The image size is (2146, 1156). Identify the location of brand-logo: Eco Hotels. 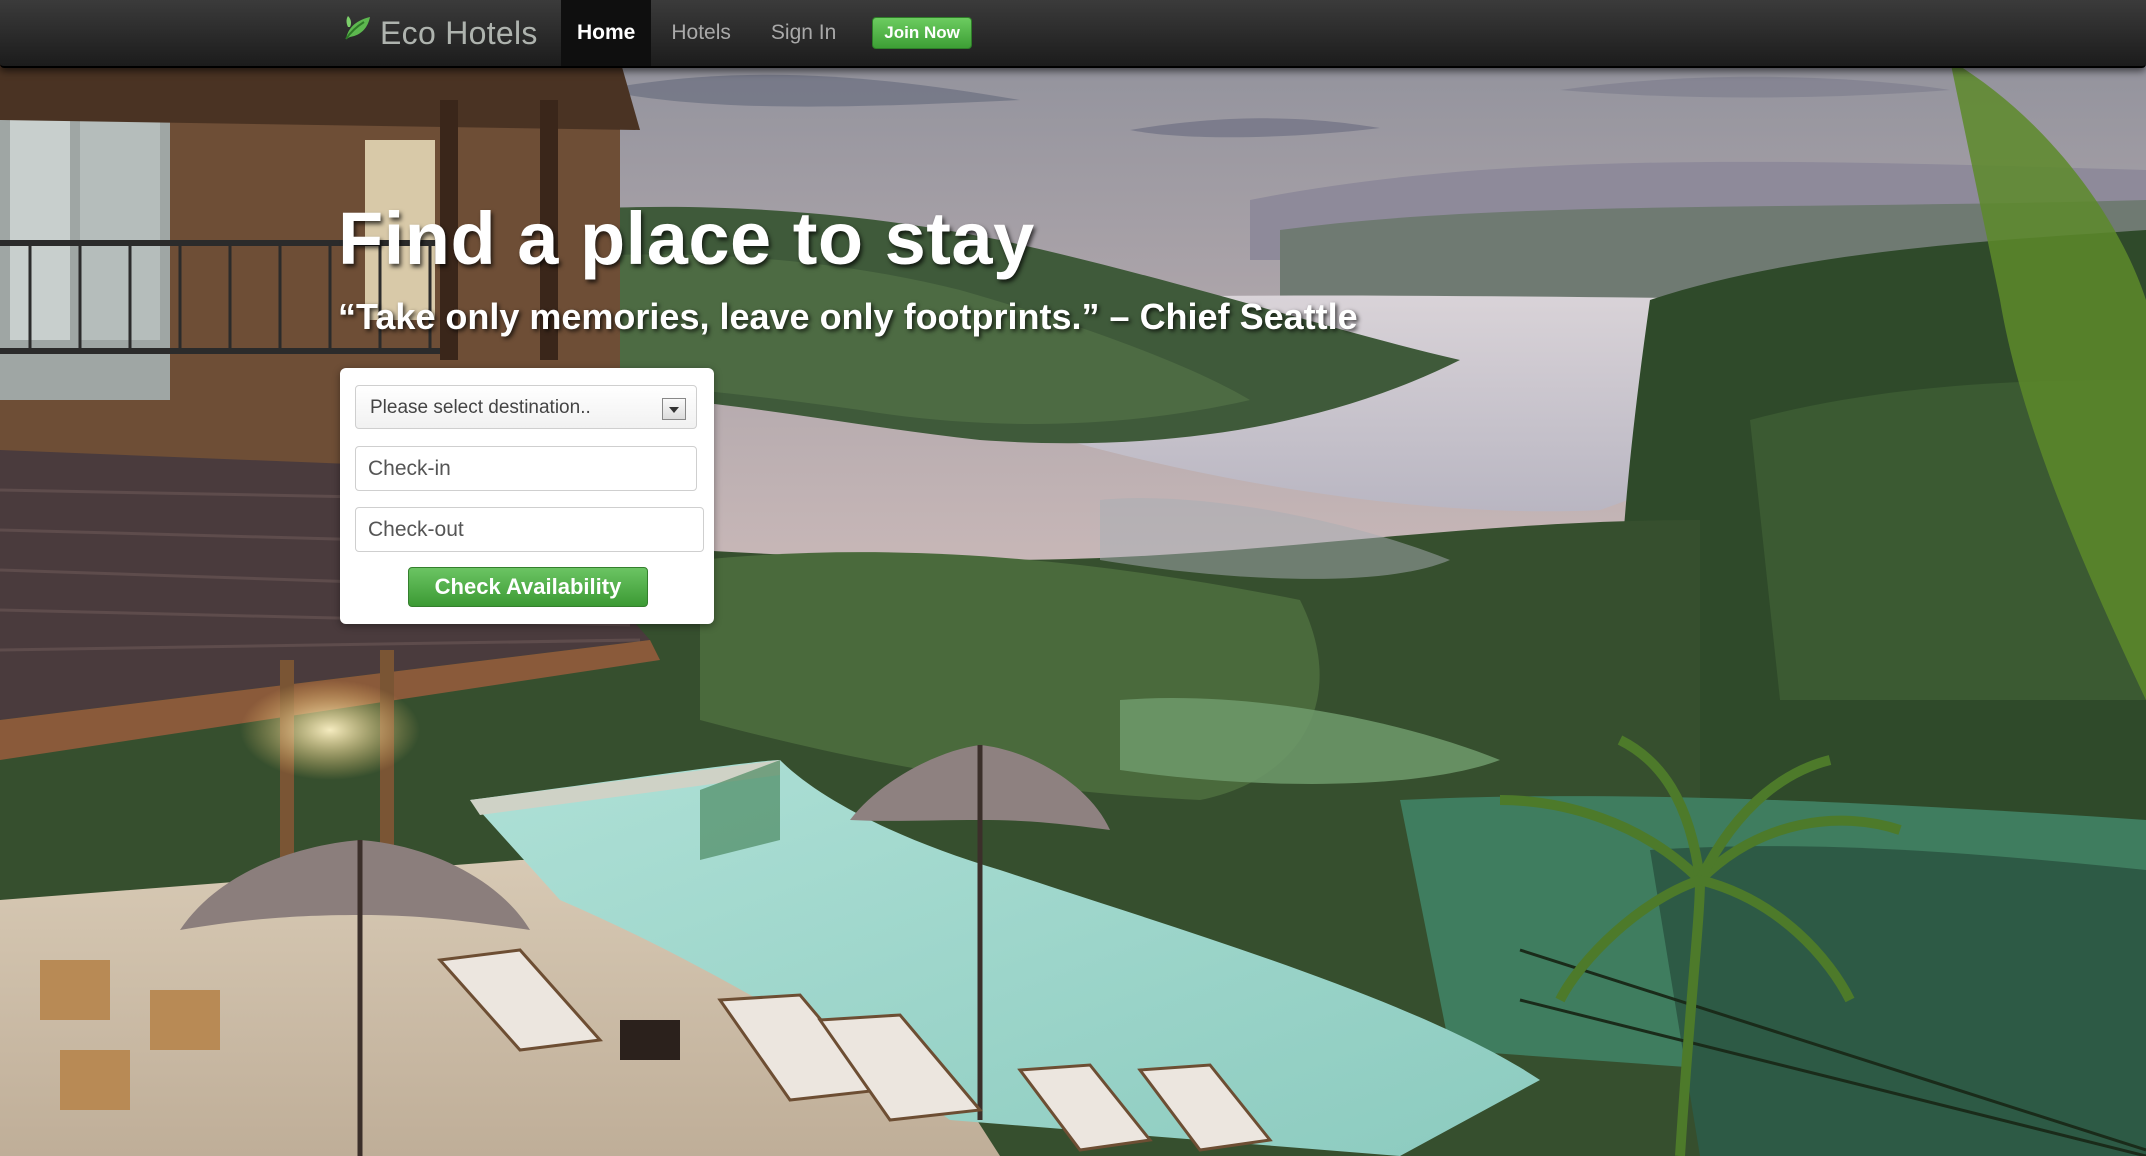
(440, 33).